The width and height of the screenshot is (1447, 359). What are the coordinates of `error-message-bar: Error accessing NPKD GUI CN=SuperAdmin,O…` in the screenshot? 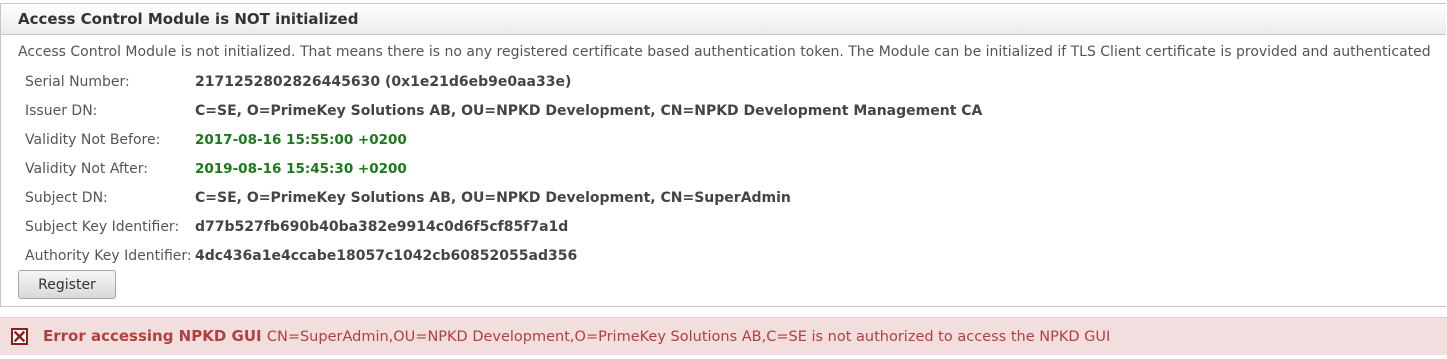 It's located at (723, 336).